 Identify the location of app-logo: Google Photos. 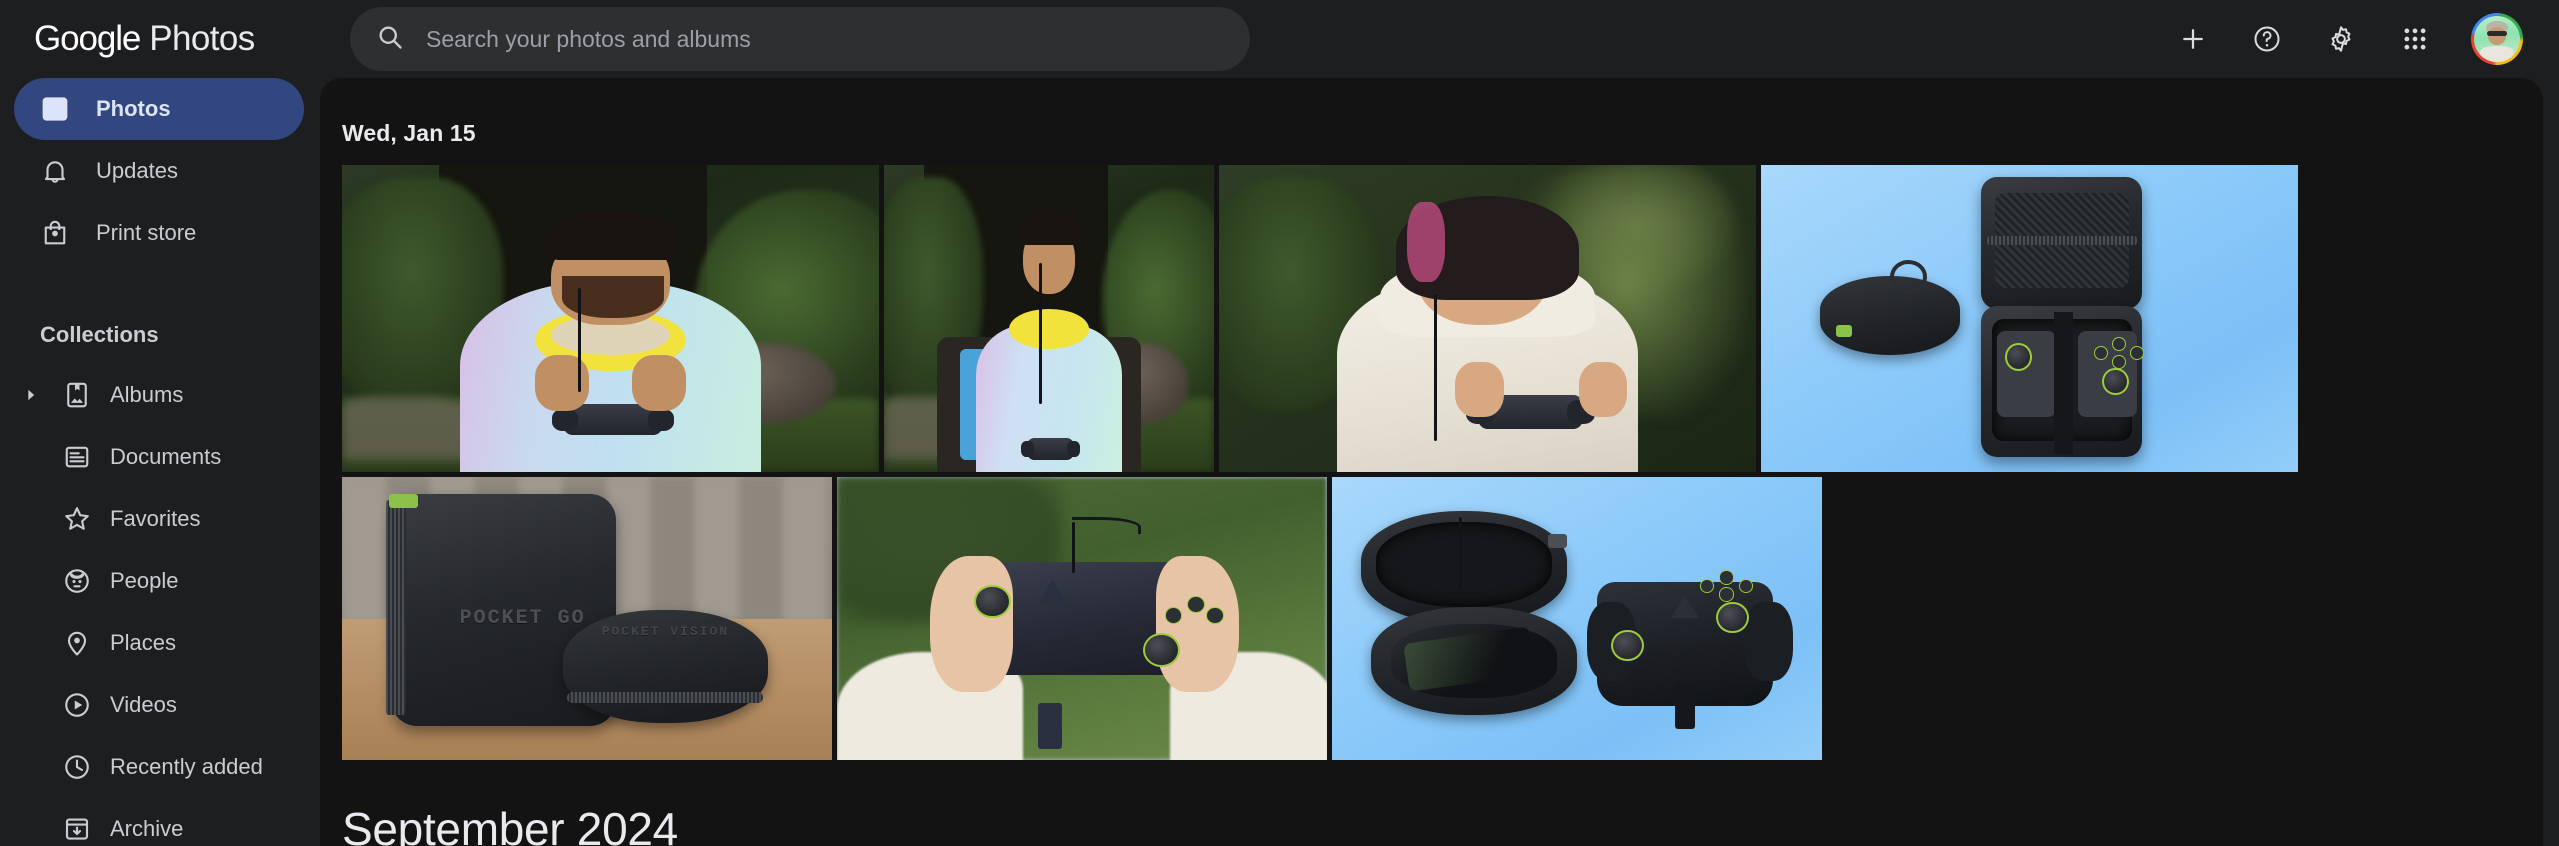
(175, 39).